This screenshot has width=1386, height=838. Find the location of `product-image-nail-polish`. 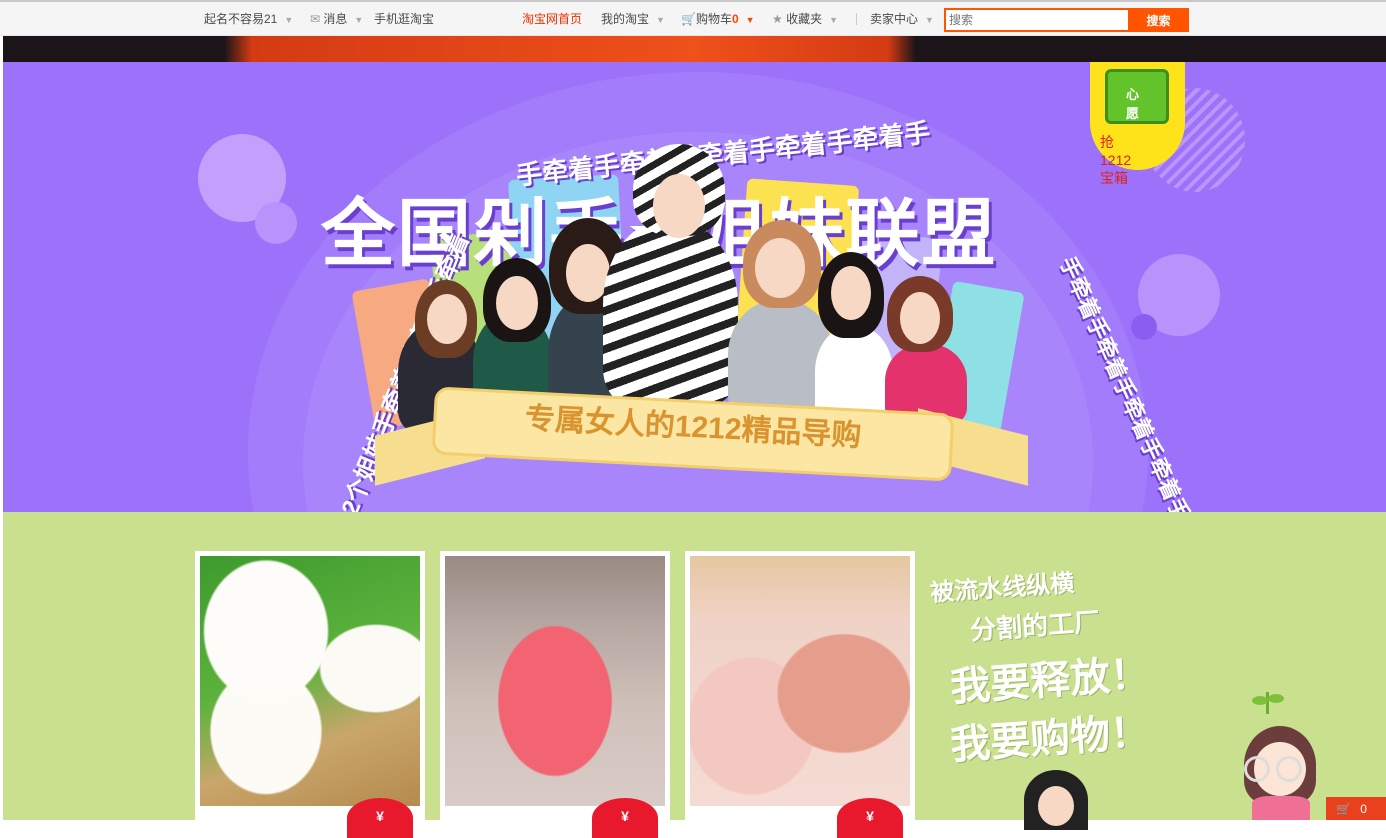

product-image-nail-polish is located at coordinates (800, 681).